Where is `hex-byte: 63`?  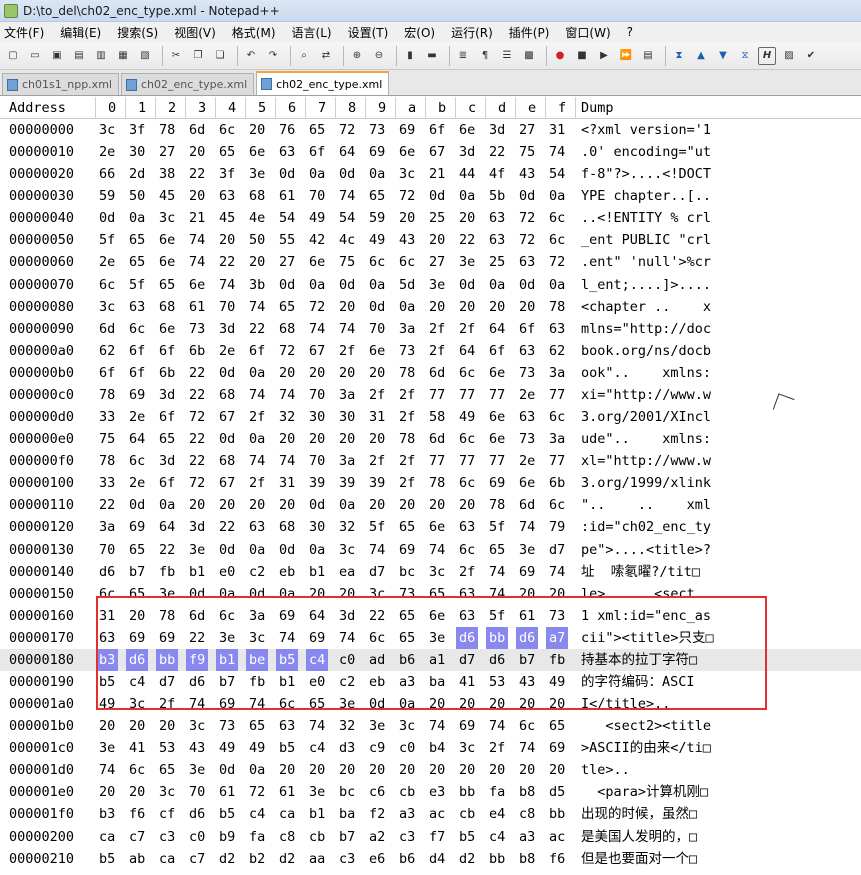
hex-byte: 63 is located at coordinates (467, 616).